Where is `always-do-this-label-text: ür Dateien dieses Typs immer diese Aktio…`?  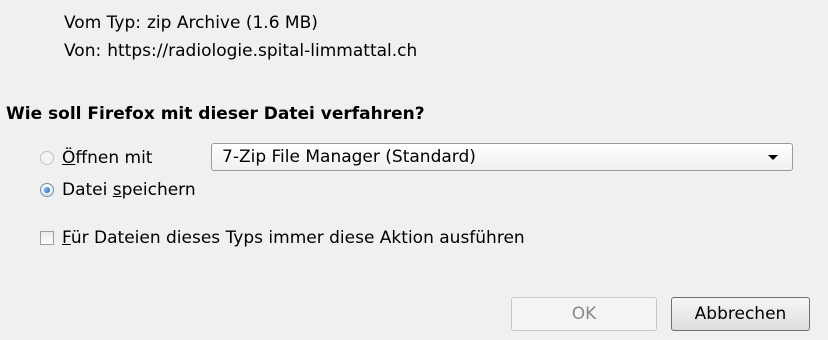
always-do-this-label-text: ür Dateien dieses Typs immer diese Aktio… is located at coordinates (297, 238).